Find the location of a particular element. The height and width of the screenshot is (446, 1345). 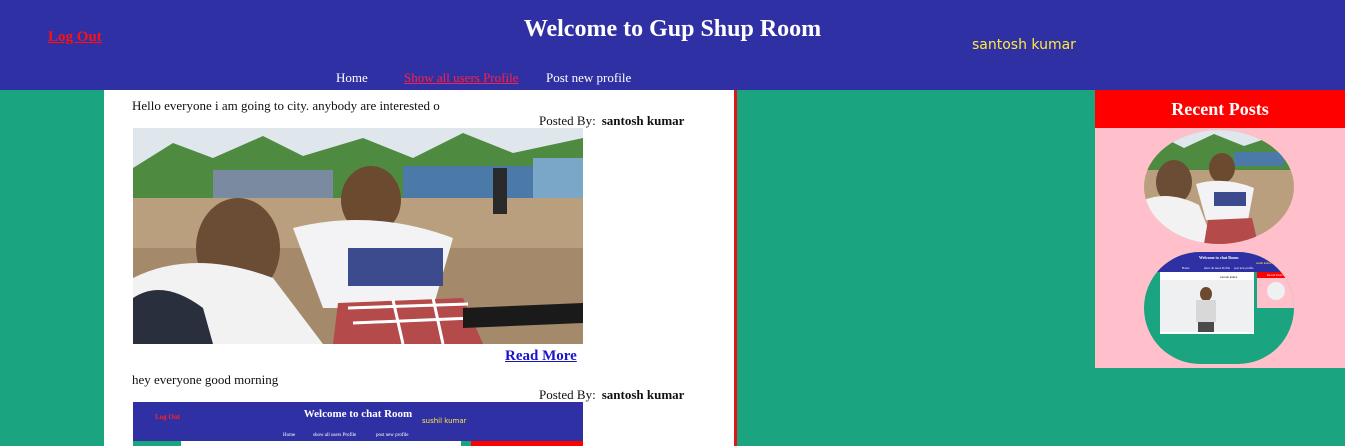

recent-post-thumbnail is located at coordinates (1219, 187).